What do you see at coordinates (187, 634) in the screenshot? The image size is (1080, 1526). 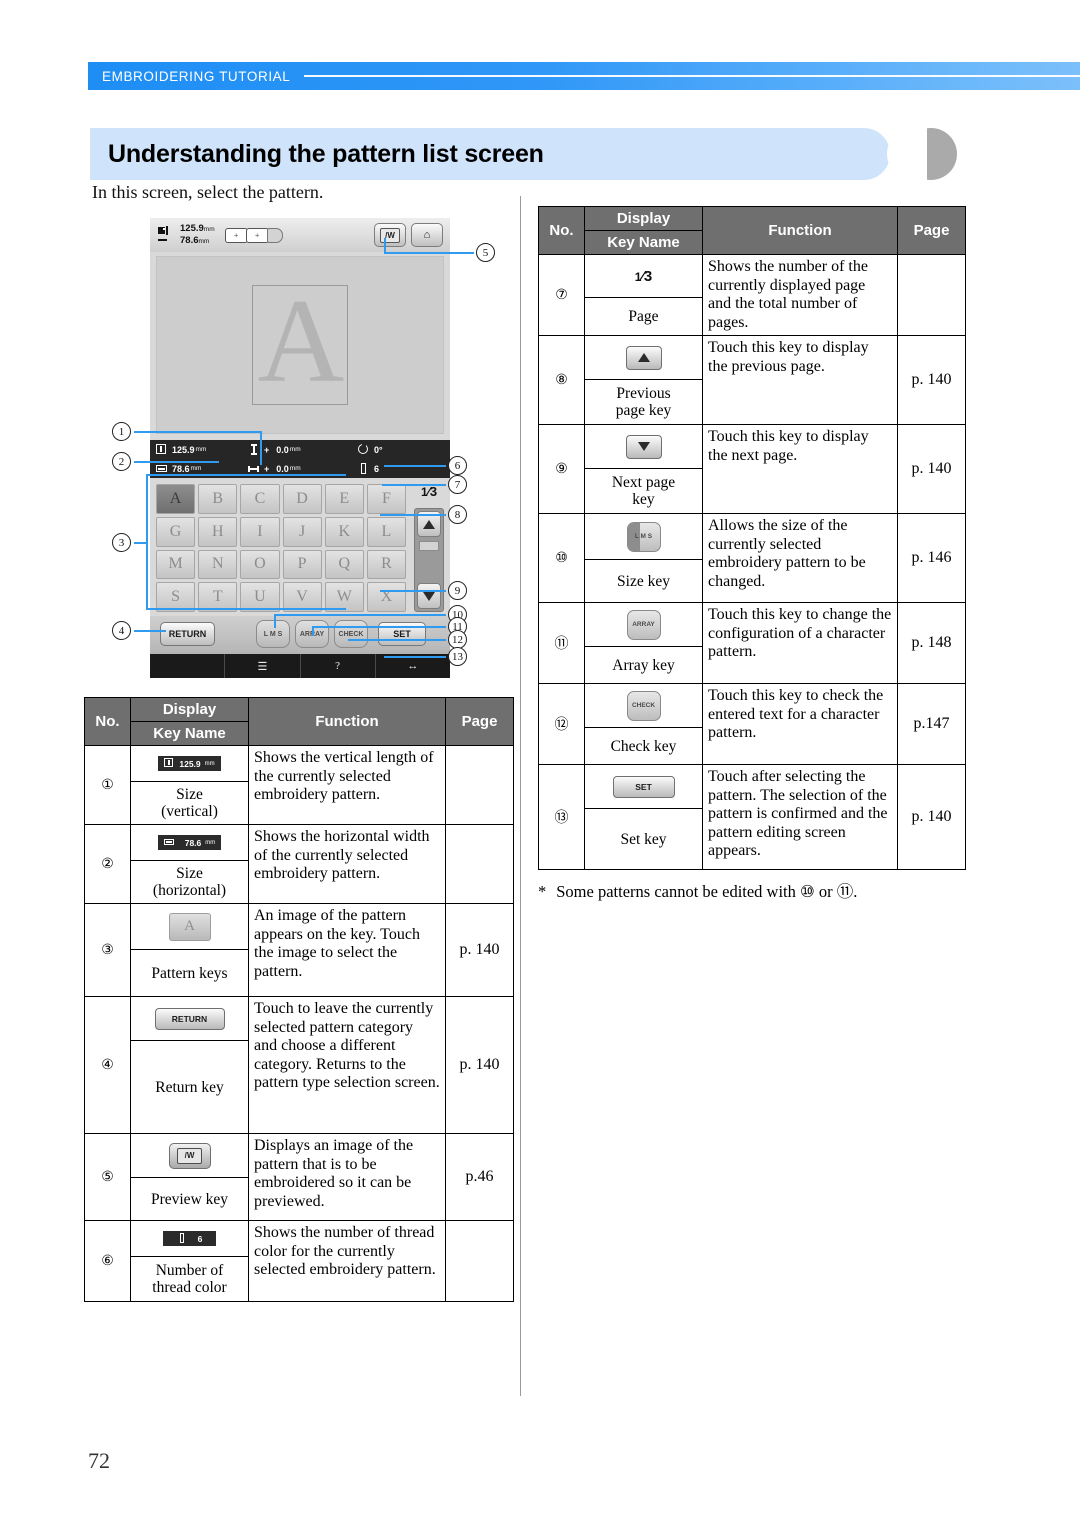 I see `return-key: RETURN` at bounding box center [187, 634].